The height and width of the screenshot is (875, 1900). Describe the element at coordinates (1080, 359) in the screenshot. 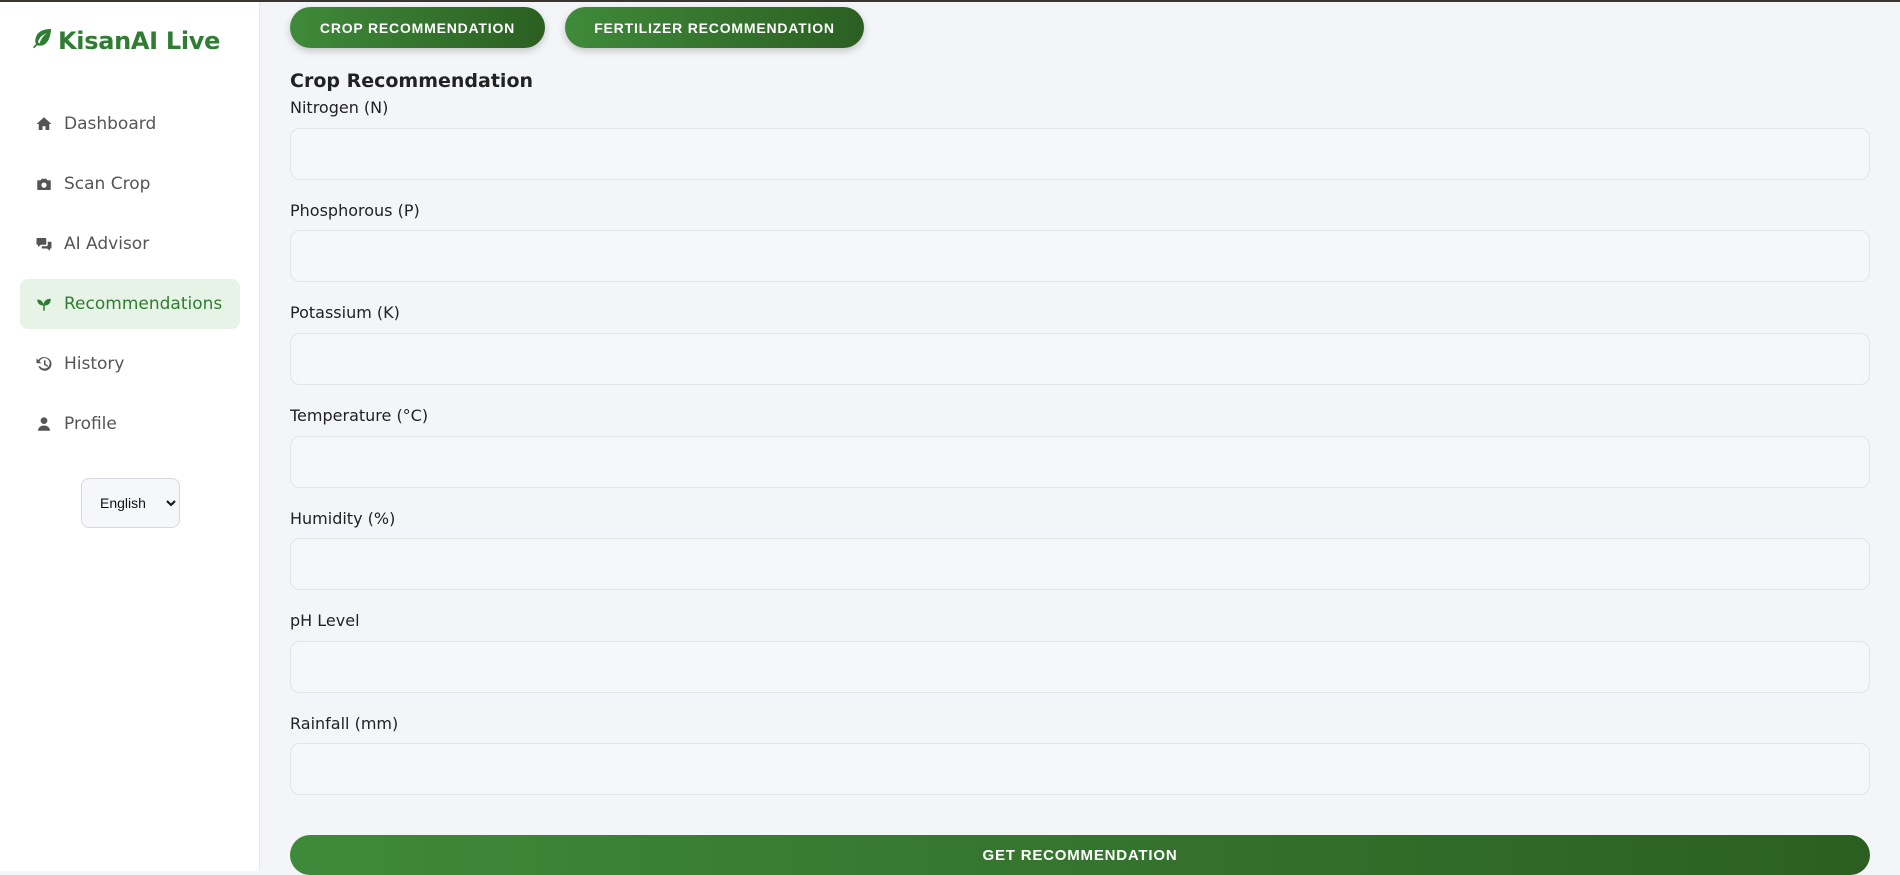

I see `potassium-input` at that location.